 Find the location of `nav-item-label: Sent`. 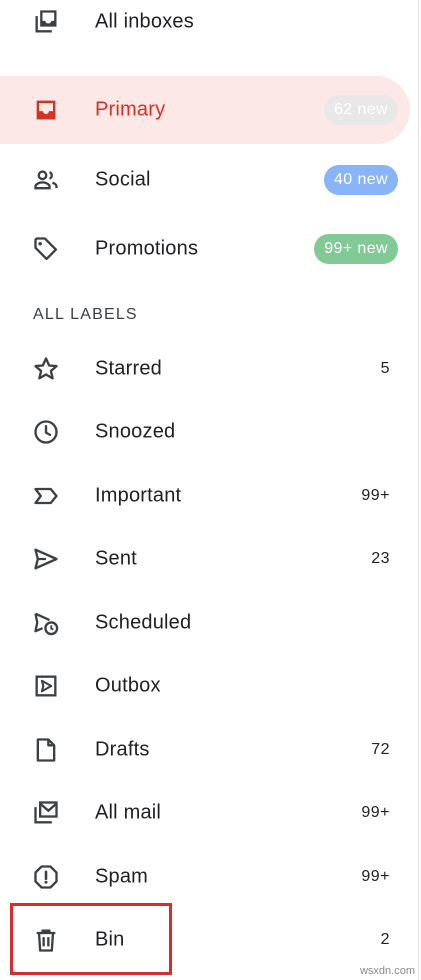

nav-item-label: Sent is located at coordinates (116, 558).